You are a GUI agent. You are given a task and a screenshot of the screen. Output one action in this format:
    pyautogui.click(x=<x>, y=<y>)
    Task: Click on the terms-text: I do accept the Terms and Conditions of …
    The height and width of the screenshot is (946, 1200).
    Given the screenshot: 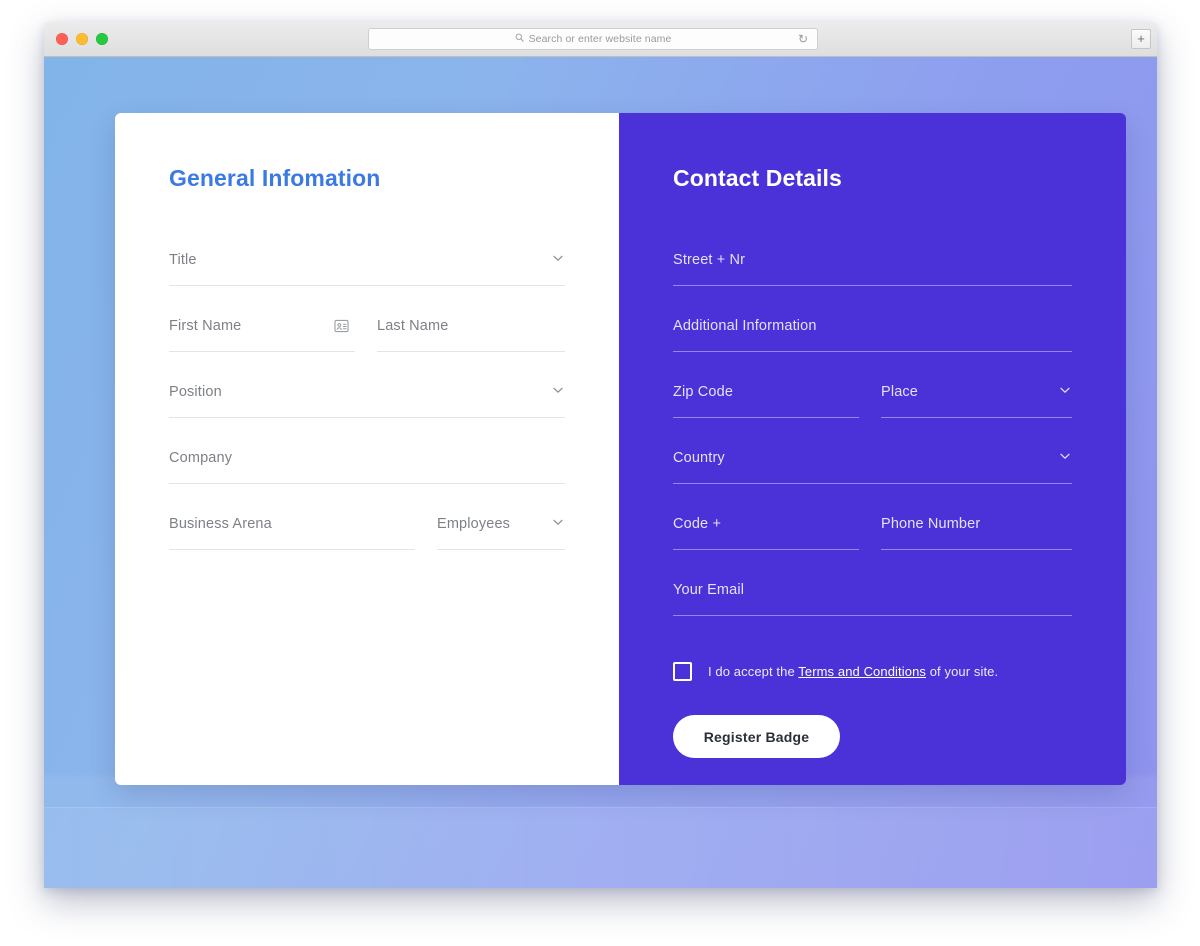 What is the action you would take?
    pyautogui.click(x=853, y=671)
    